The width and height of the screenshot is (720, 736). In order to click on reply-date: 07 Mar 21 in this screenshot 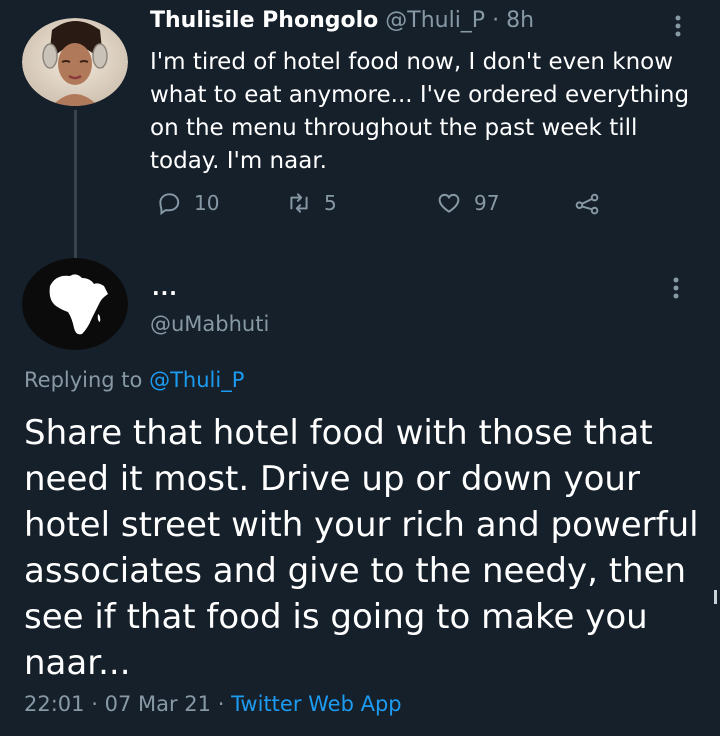, I will do `click(158, 704)`.